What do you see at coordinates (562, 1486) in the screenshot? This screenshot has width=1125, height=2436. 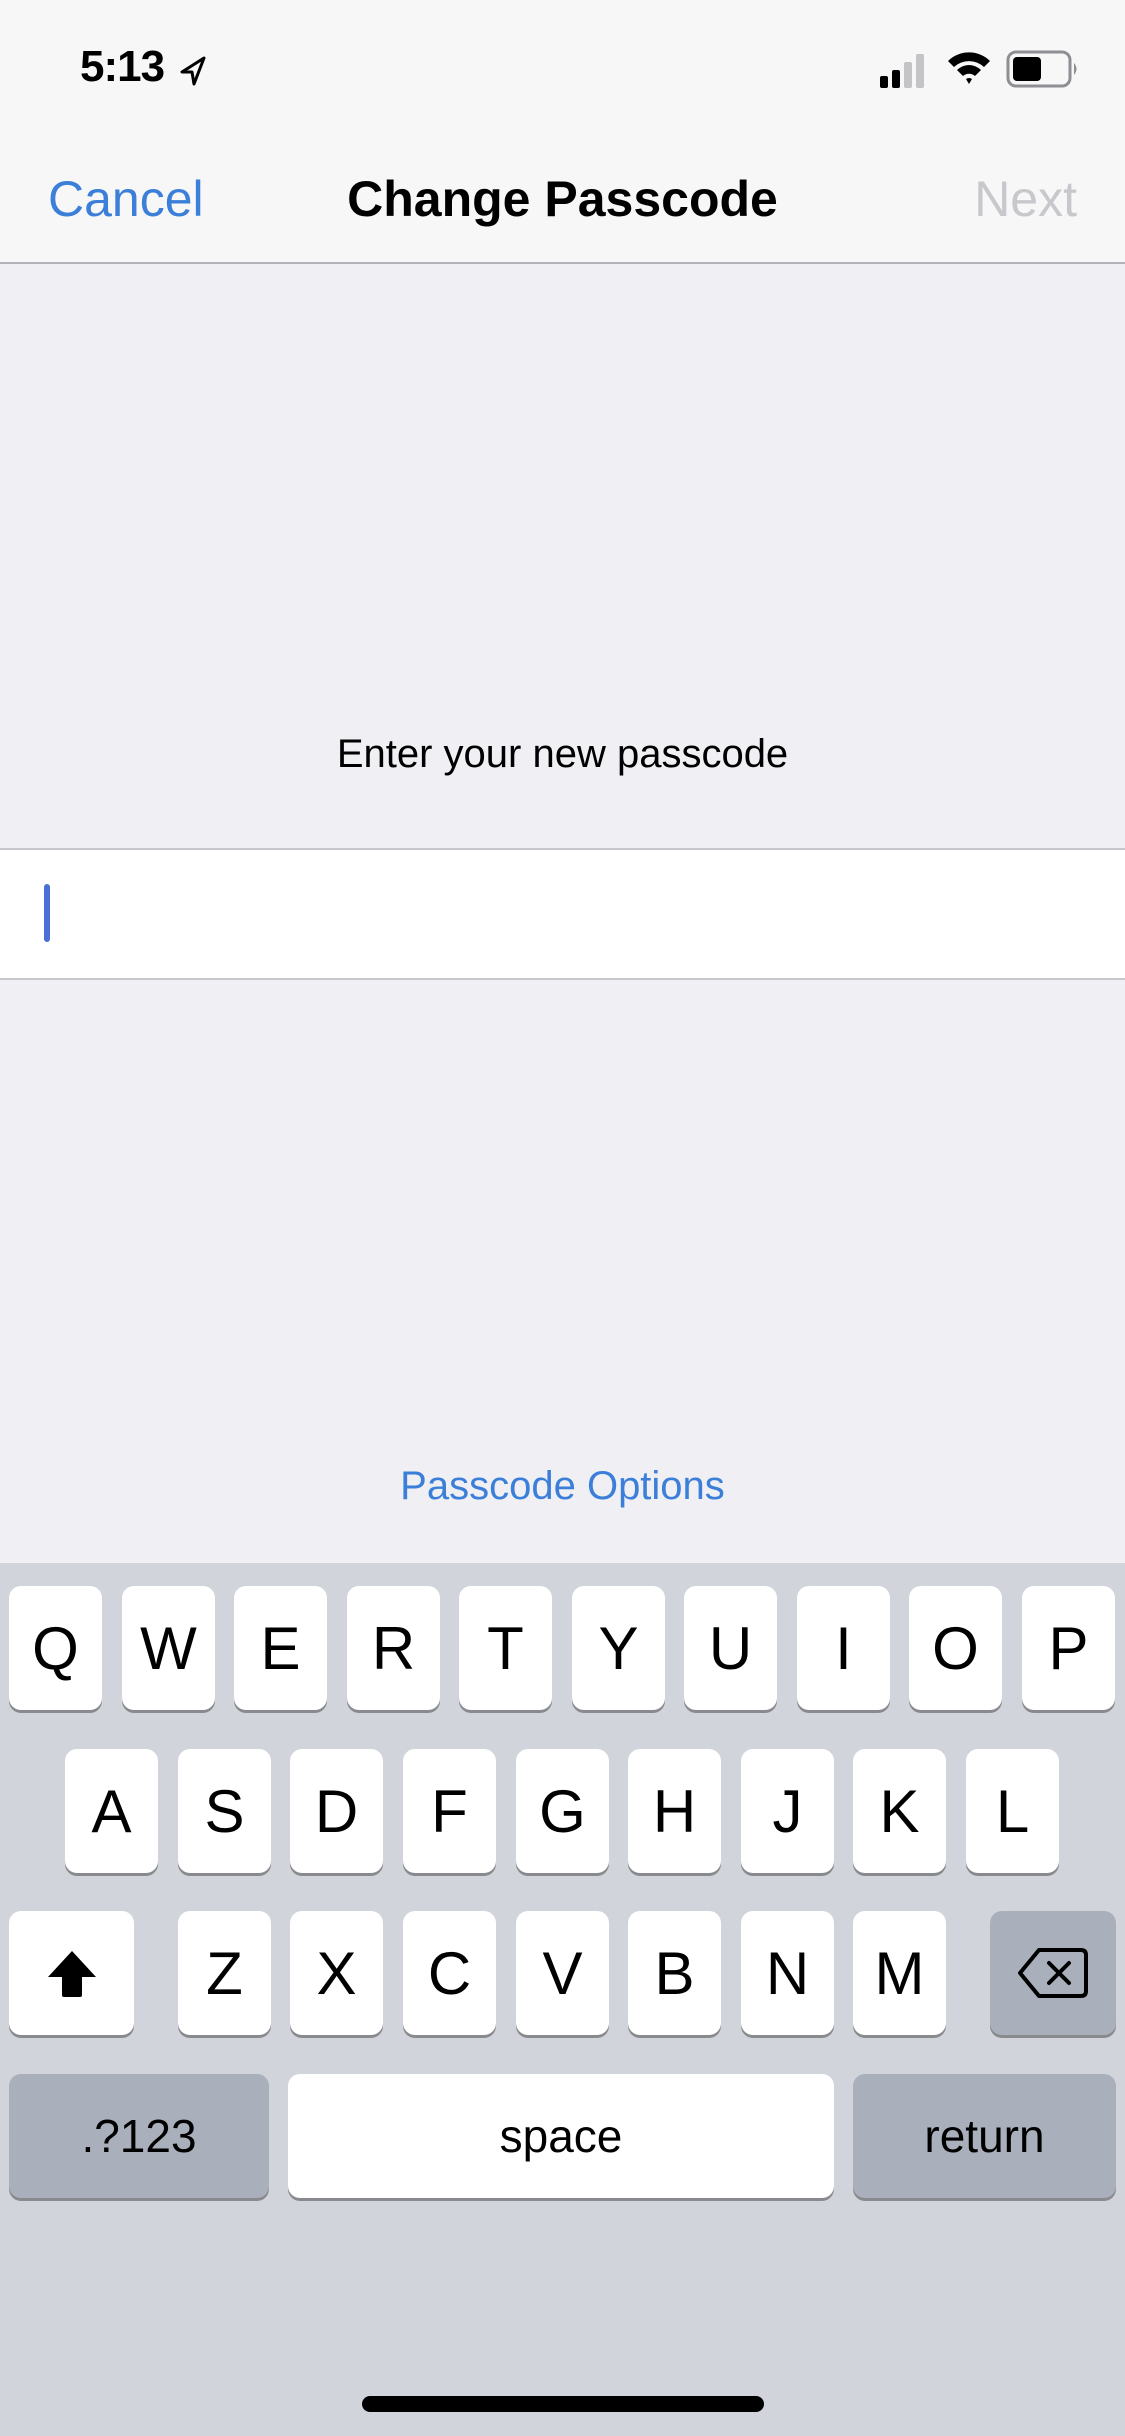 I see `passcode-options-link: Passcode Options` at bounding box center [562, 1486].